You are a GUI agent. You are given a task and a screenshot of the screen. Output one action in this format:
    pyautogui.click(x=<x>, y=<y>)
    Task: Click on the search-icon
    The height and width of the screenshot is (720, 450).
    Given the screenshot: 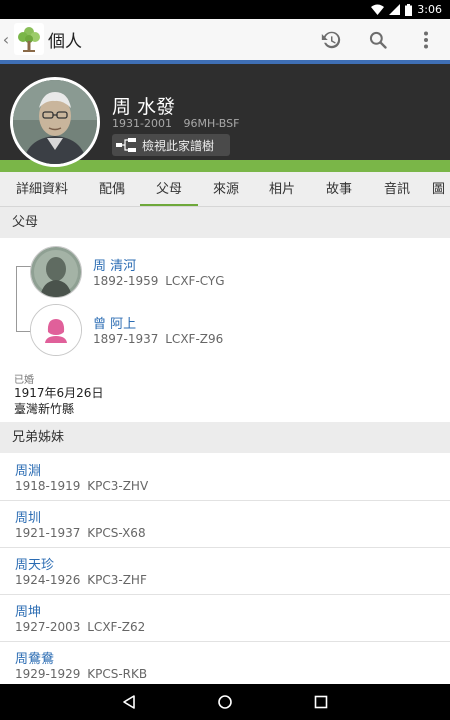 What is the action you would take?
    pyautogui.click(x=378, y=40)
    